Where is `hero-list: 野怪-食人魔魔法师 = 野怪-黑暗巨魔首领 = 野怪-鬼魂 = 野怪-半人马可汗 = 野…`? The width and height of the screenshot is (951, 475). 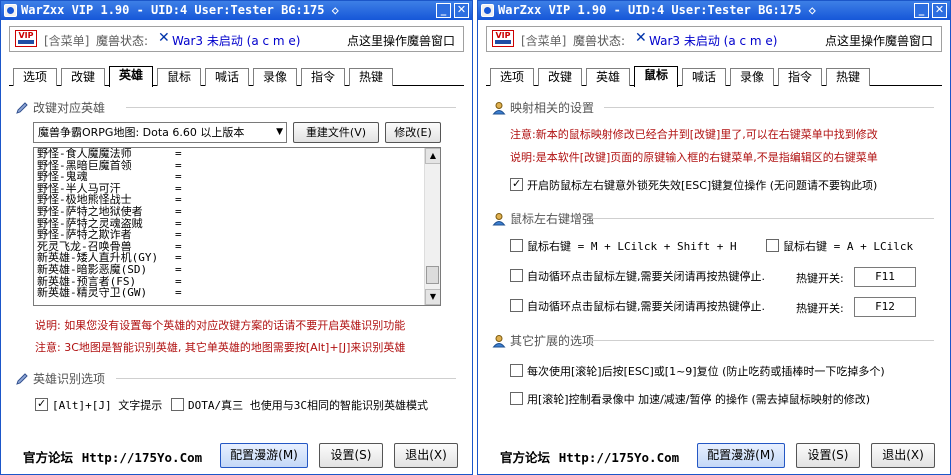
hero-list: 野怪-食人魔魔法师 = 野怪-黑暗巨魔首领 = 野怪-鬼魂 = 野怪-半人马可汗 = 野… is located at coordinates (237, 226).